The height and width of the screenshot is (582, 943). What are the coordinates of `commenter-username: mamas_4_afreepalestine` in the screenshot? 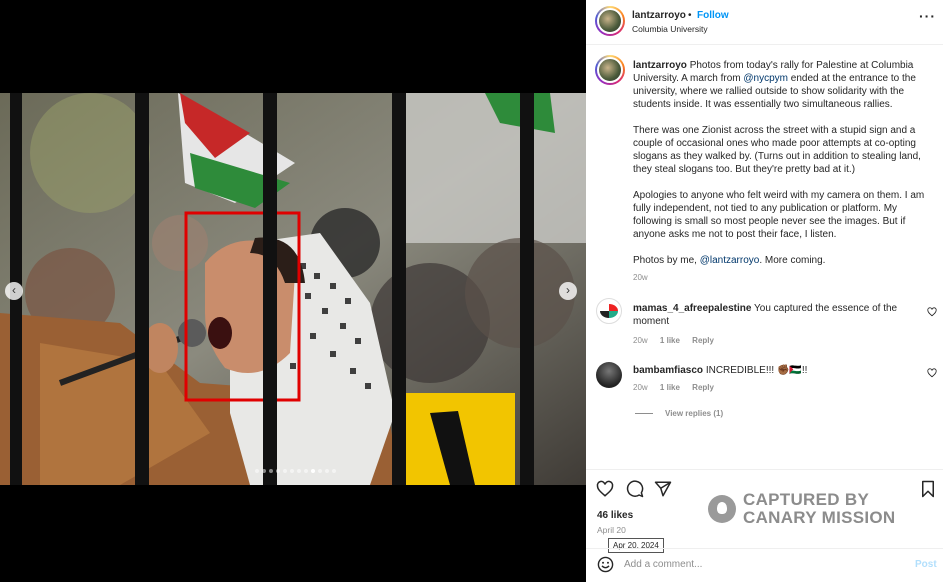 It's located at (692, 308).